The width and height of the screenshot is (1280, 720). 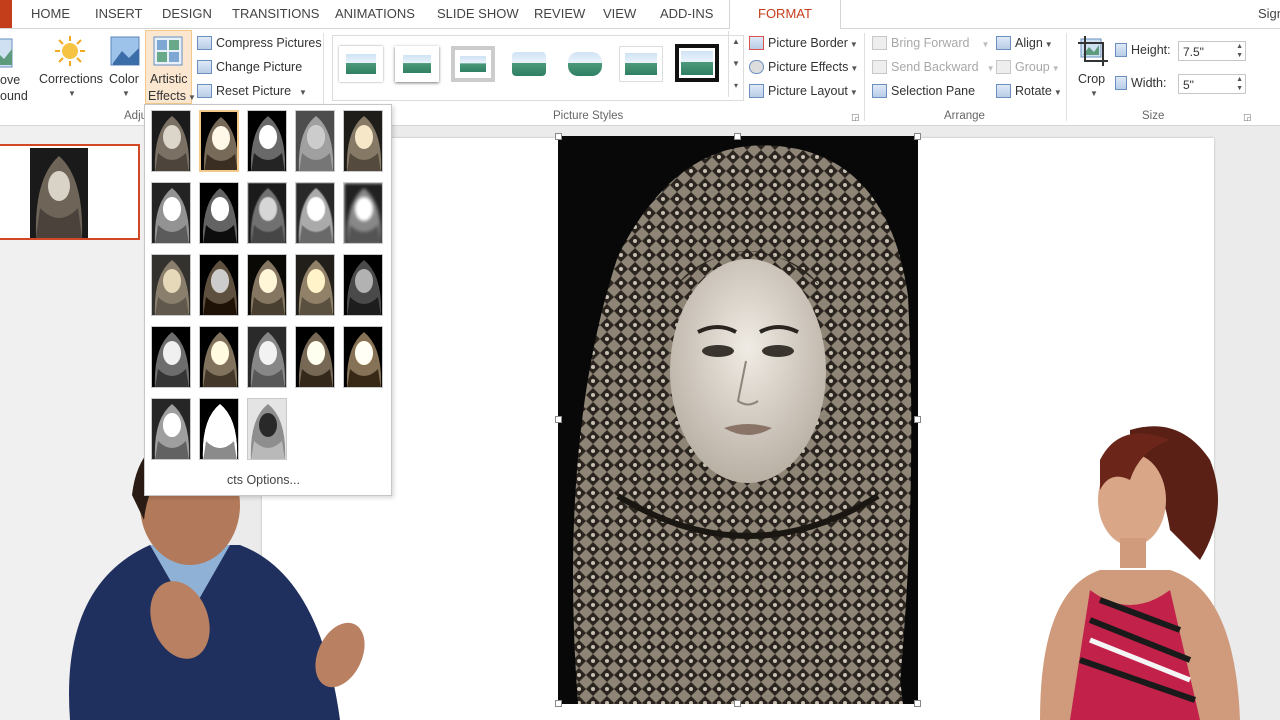 I want to click on resize-handle-top-left, so click(x=558, y=136).